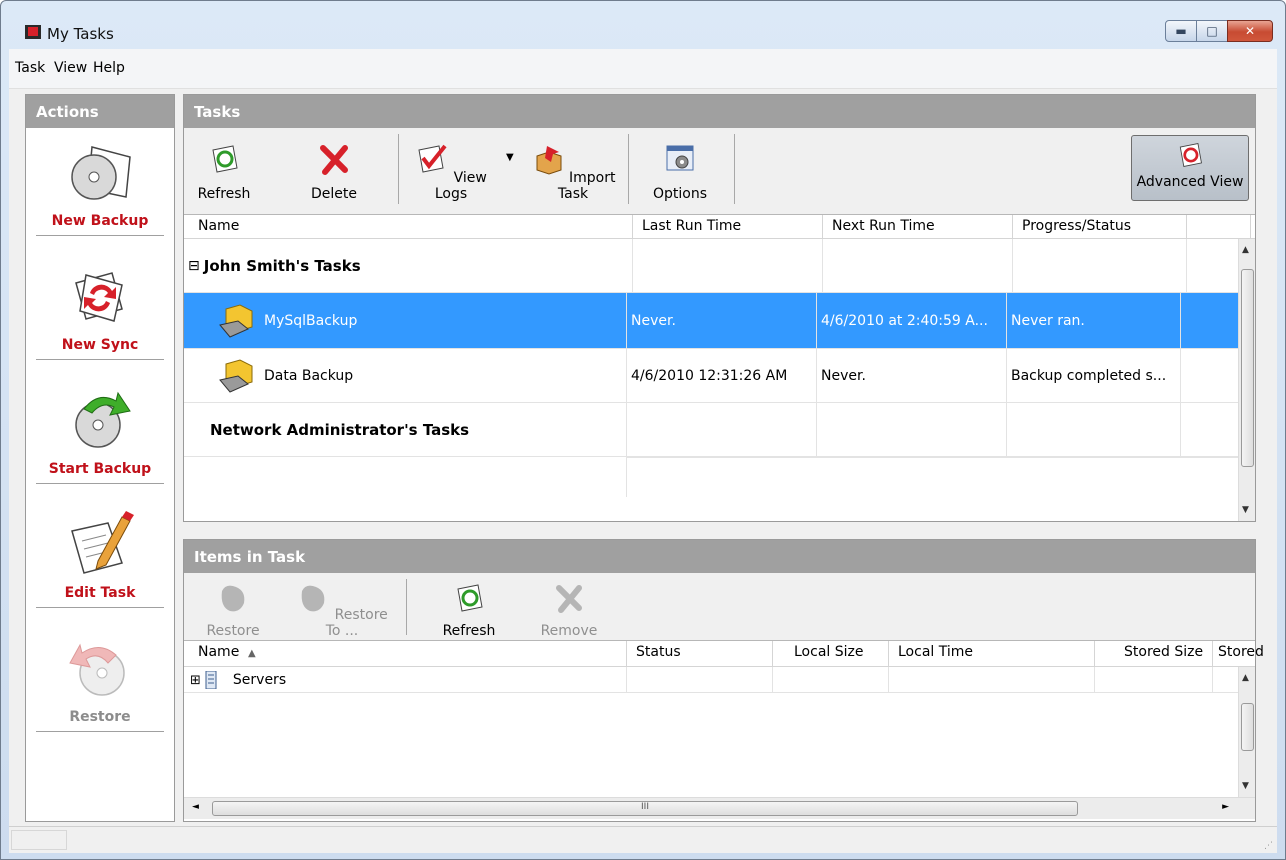  Describe the element at coordinates (1241, 652) in the screenshot. I see `column-stored: Stored` at that location.